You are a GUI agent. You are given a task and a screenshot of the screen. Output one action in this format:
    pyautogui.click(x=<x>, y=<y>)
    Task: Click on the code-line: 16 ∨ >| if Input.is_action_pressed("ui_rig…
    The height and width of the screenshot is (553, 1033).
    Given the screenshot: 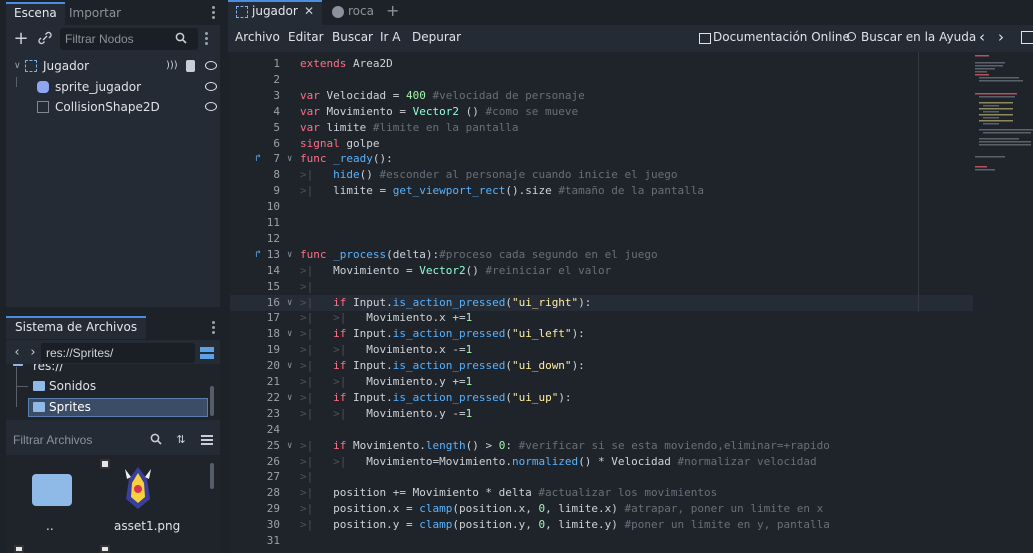 What is the action you would take?
    pyautogui.click(x=601, y=302)
    